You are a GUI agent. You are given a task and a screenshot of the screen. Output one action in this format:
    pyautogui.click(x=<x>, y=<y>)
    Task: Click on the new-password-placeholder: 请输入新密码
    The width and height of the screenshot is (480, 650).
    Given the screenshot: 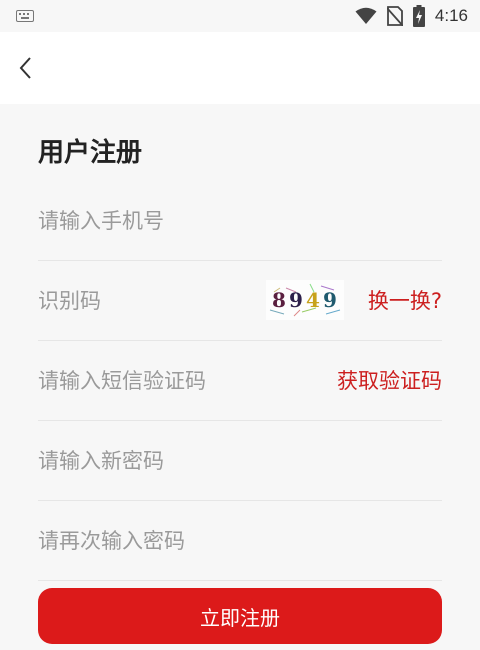 What is the action you would take?
    pyautogui.click(x=101, y=461)
    